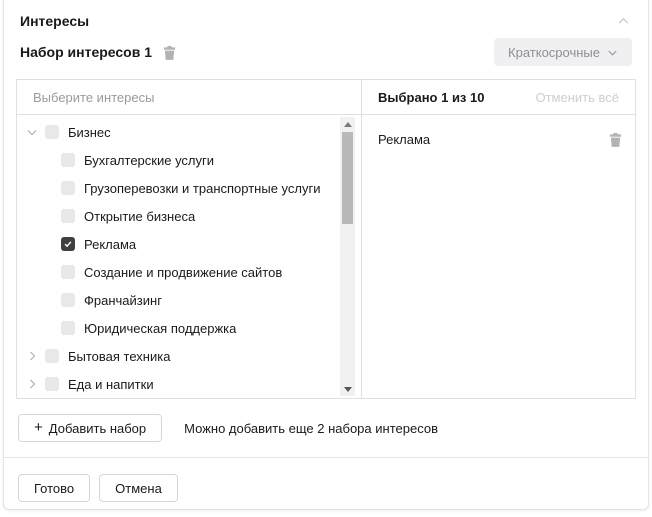 The height and width of the screenshot is (517, 652). Describe the element at coordinates (176, 244) in the screenshot. I see `tree-item: Реклама` at that location.